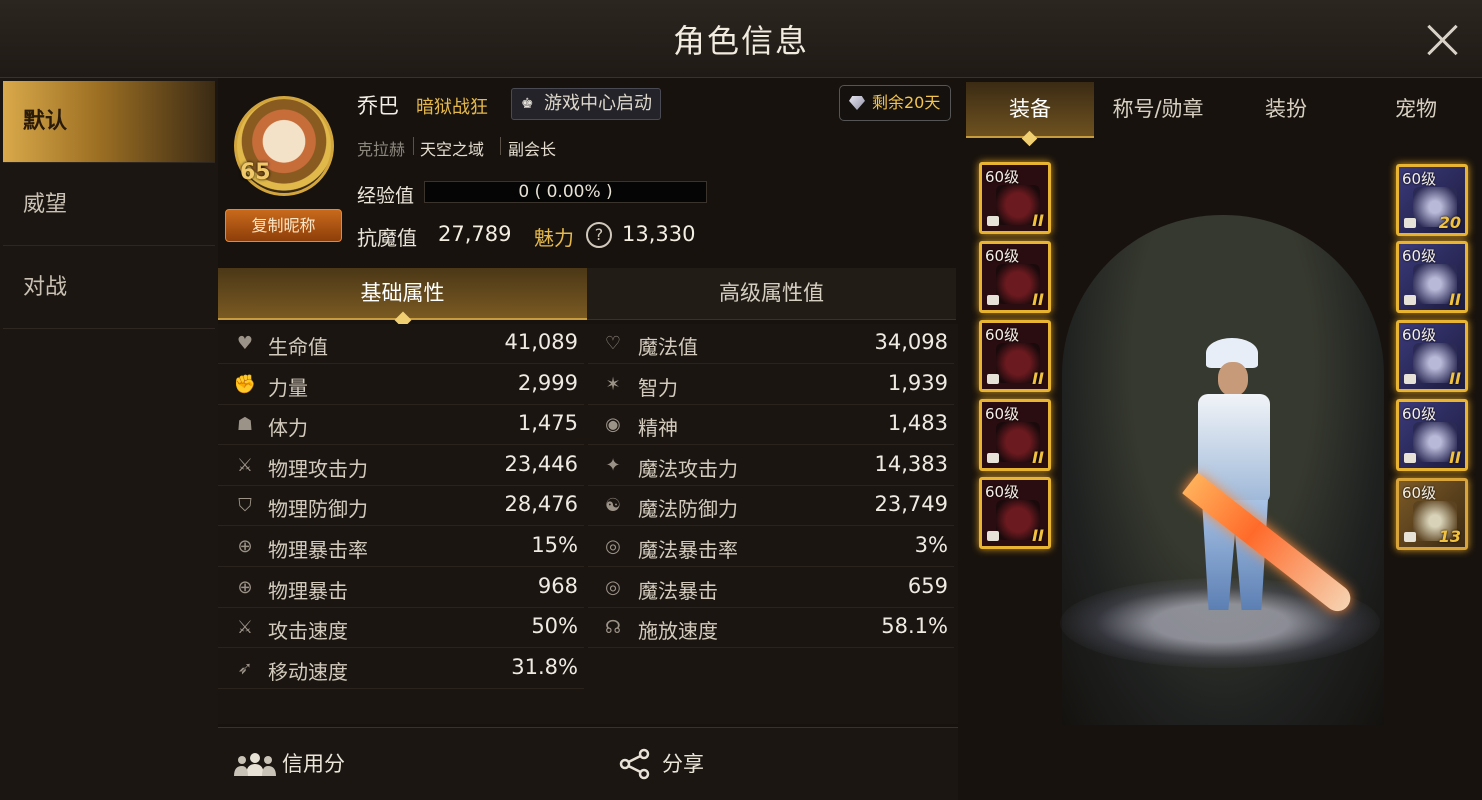 The image size is (1482, 800). I want to click on close-icon, so click(1442, 40).